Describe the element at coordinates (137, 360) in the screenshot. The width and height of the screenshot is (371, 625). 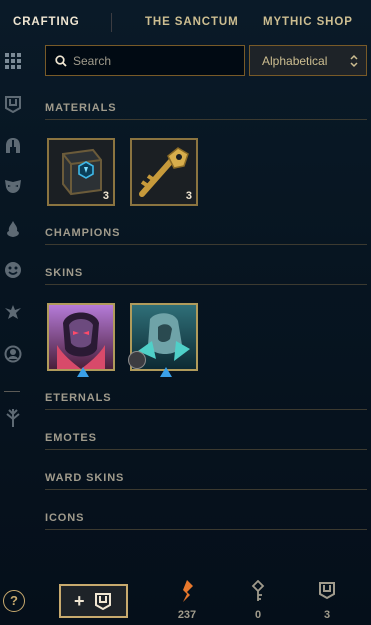
I see `owned-champion-badge` at that location.